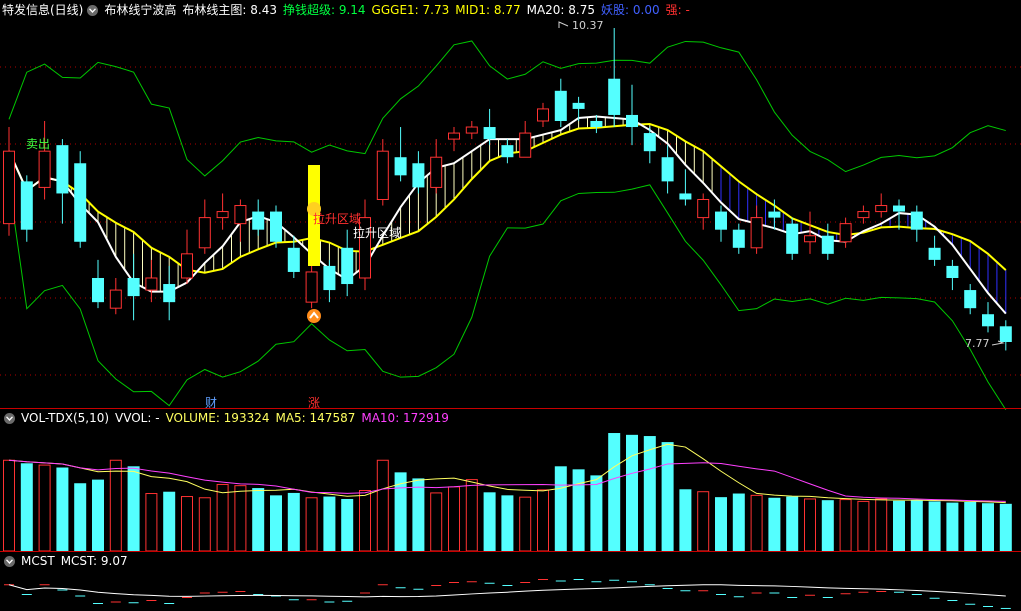 This screenshot has height=611, width=1021. What do you see at coordinates (38, 561) in the screenshot?
I see `mcst-indicator-name: MCST` at bounding box center [38, 561].